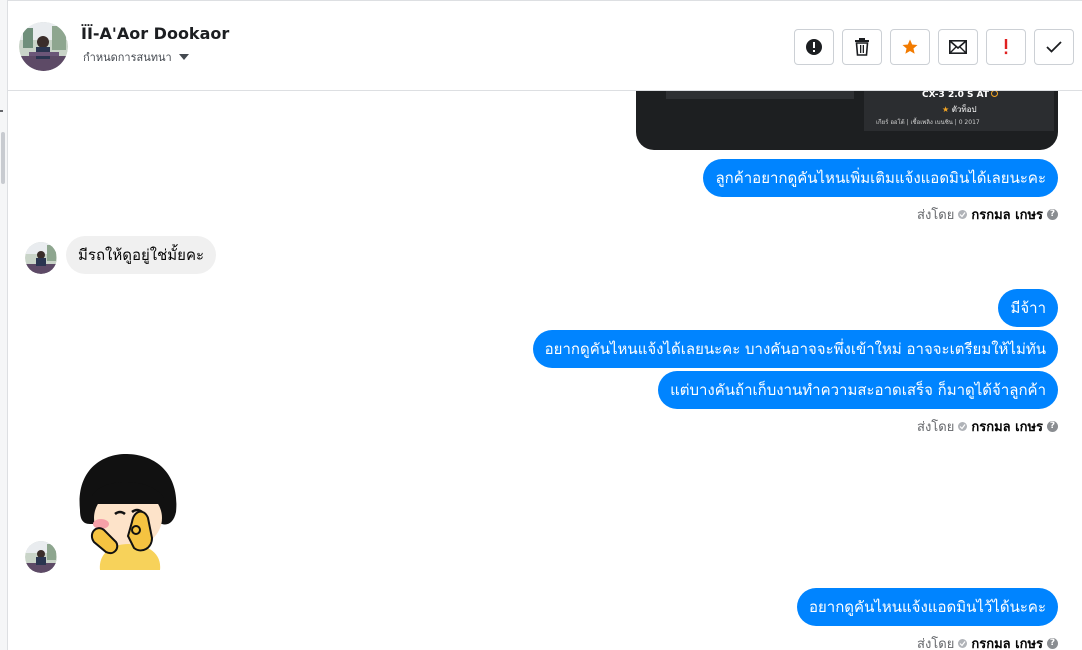 This screenshot has height=650, width=1082. I want to click on sticker-girl-image, so click(126, 511).